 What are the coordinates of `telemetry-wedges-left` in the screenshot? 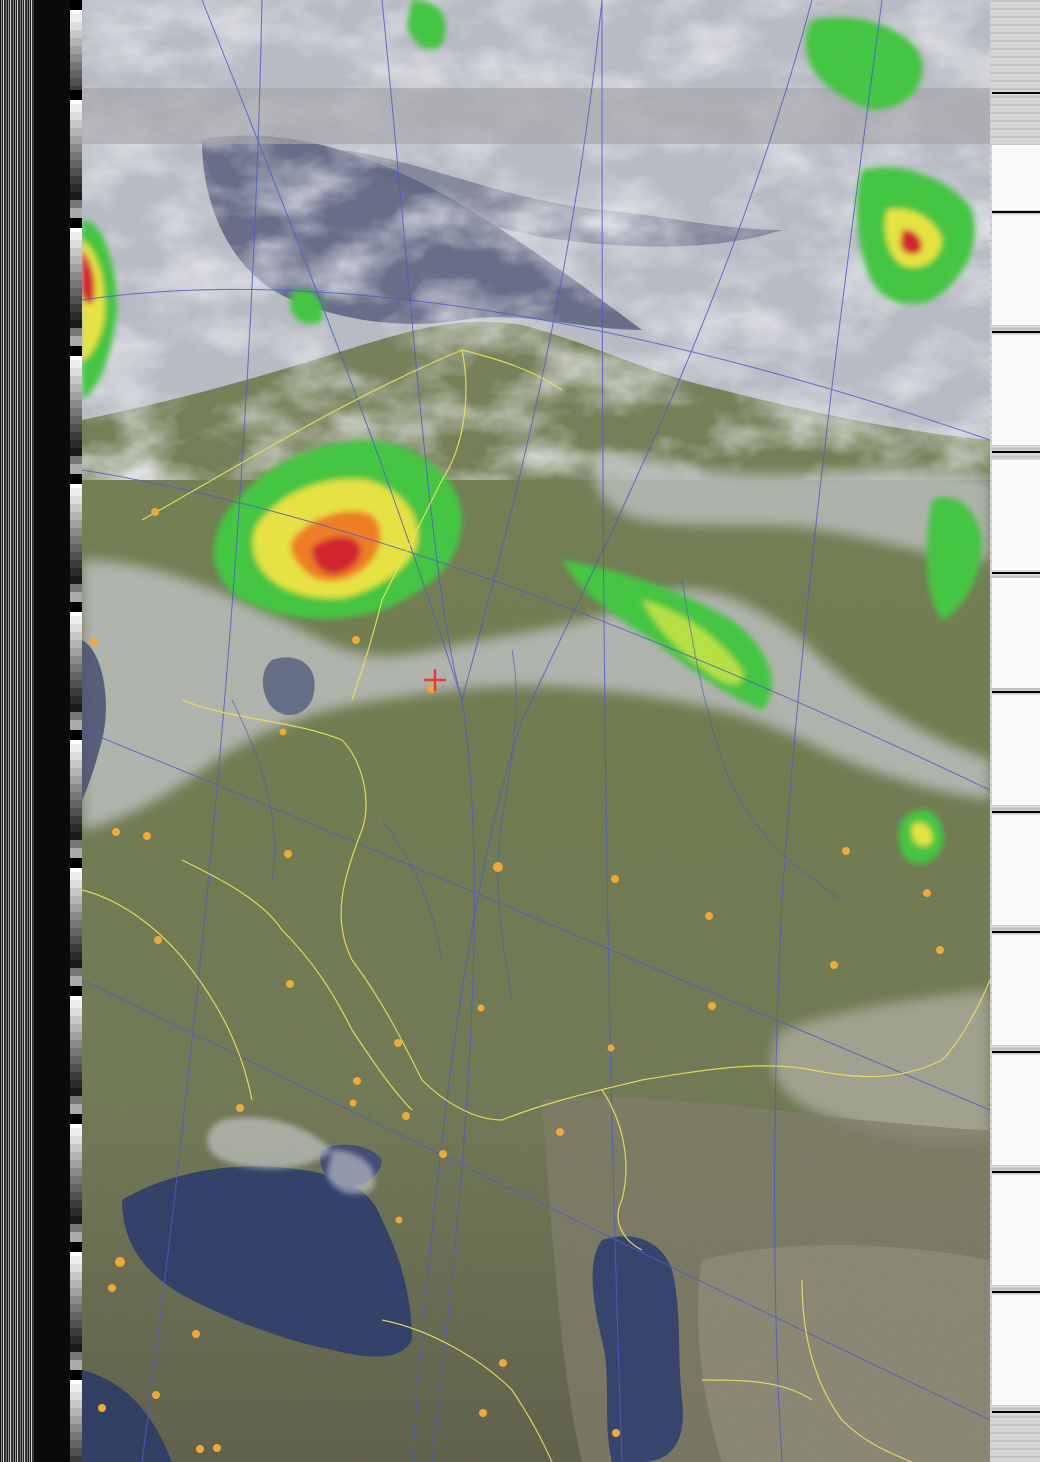 It's located at (74, 731).